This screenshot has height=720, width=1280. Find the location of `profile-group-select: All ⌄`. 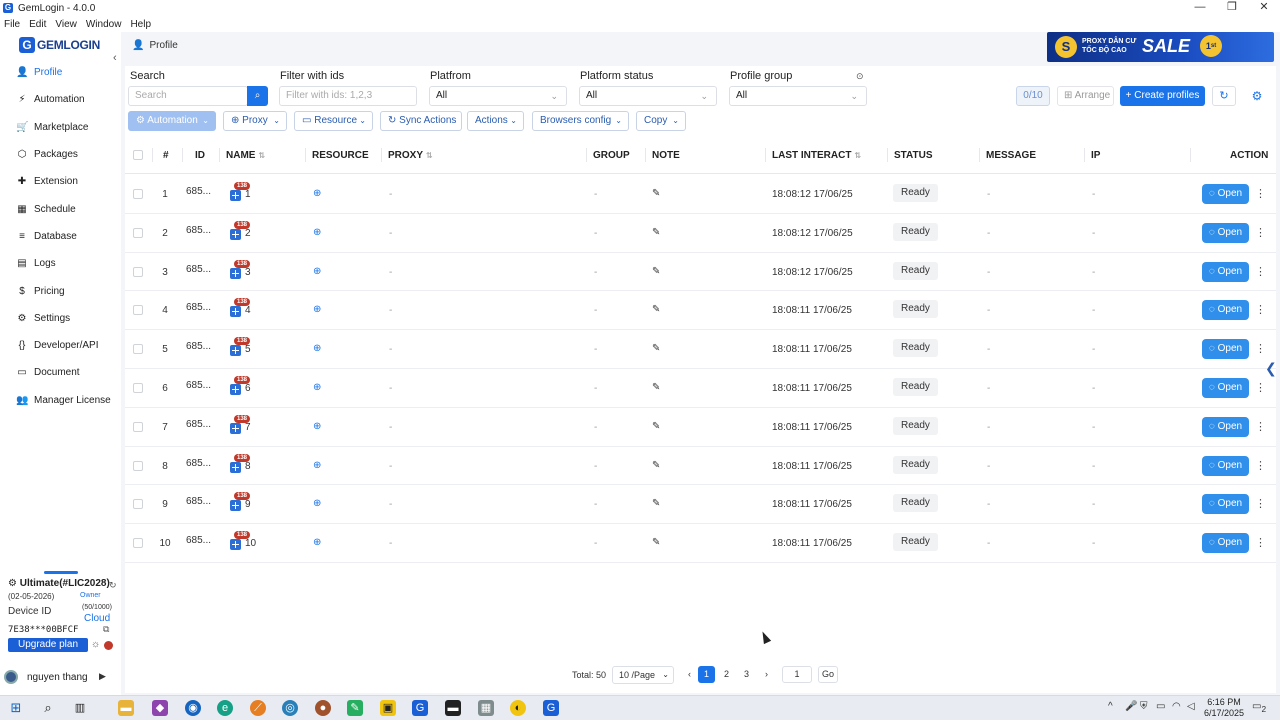

profile-group-select: All ⌄ is located at coordinates (798, 96).